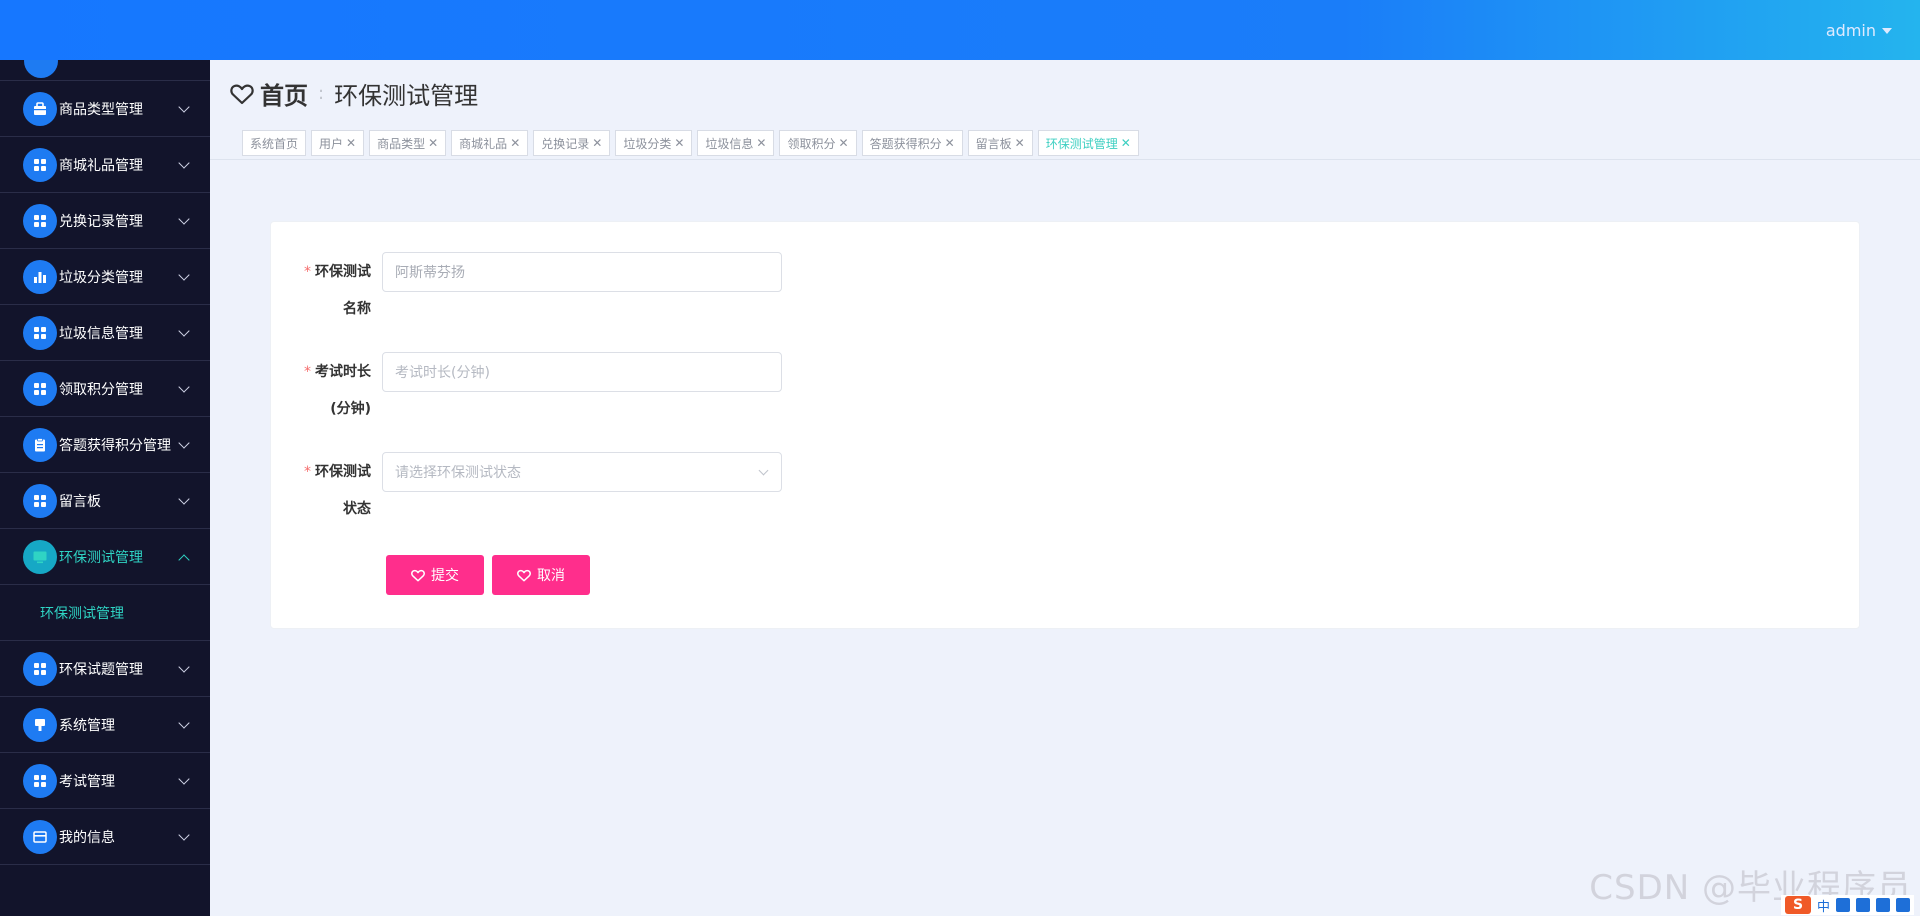 The image size is (1920, 916). Describe the element at coordinates (1883, 905) in the screenshot. I see `shirt-icon` at that location.